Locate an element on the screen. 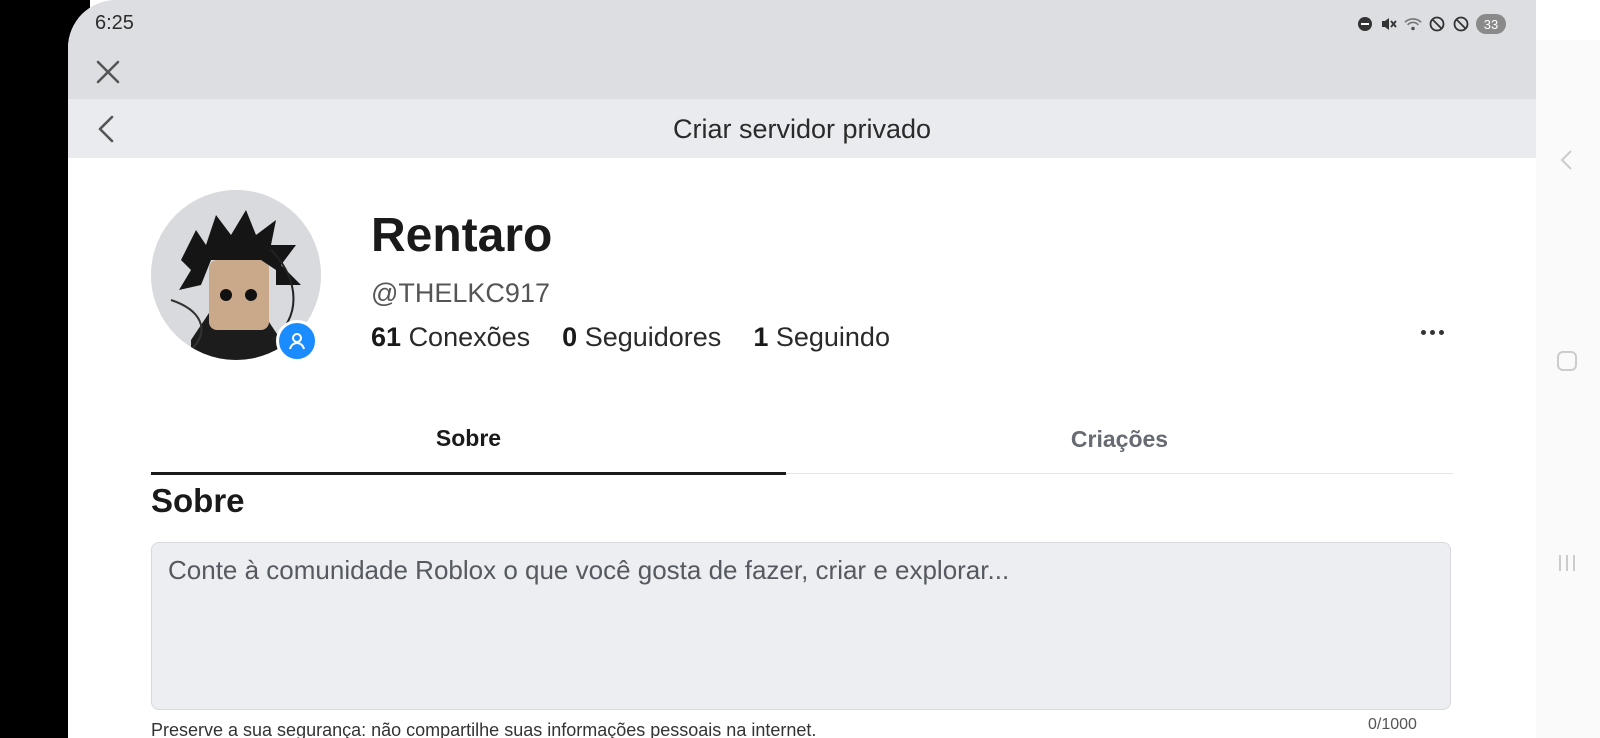  stat-value: 0 is located at coordinates (570, 337).